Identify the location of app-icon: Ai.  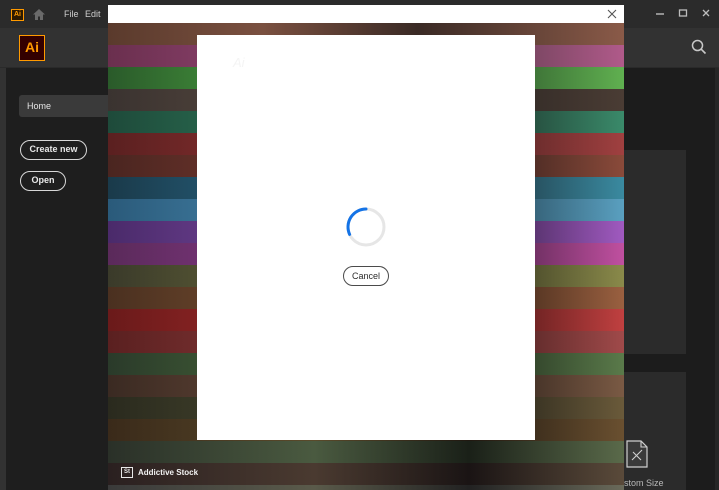
(17, 15).